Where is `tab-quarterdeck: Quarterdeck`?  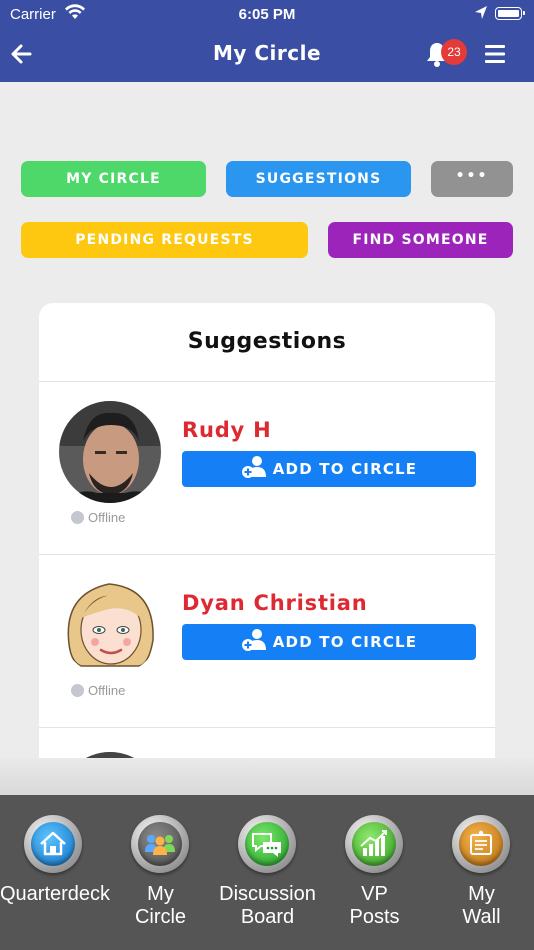
tab-quarterdeck: Quarterdeck is located at coordinates (55, 872).